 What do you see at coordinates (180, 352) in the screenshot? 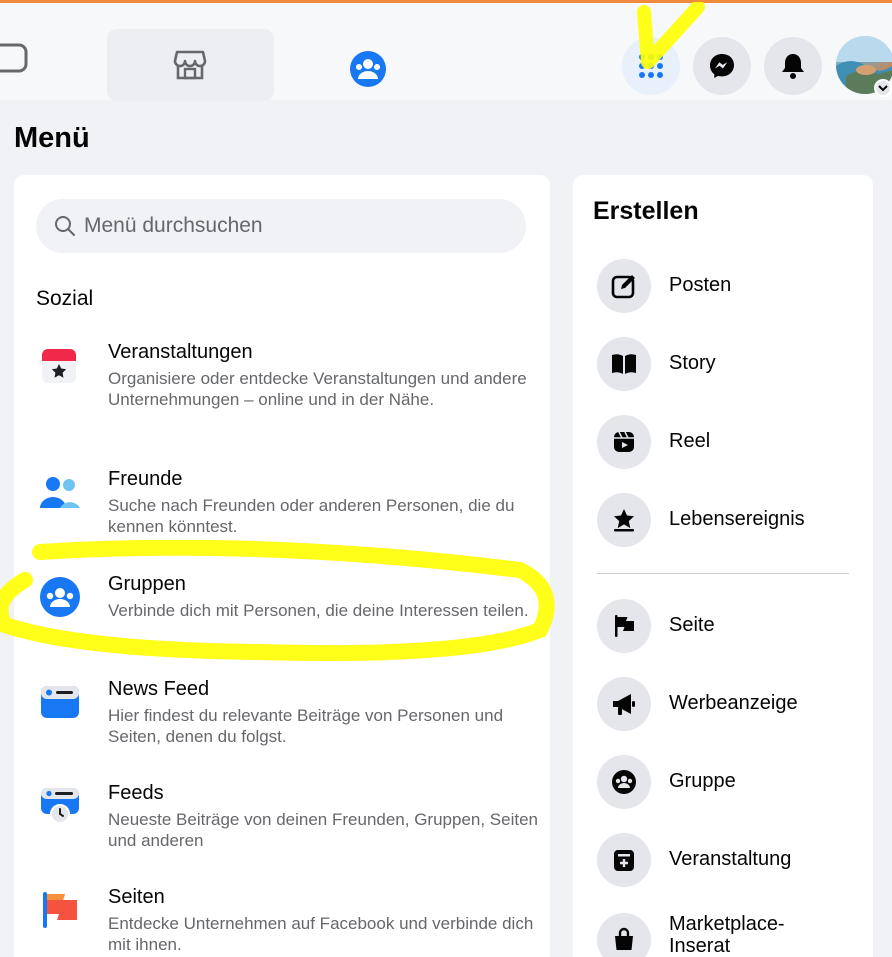
I see `menu-item-title: Veranstaltungen` at bounding box center [180, 352].